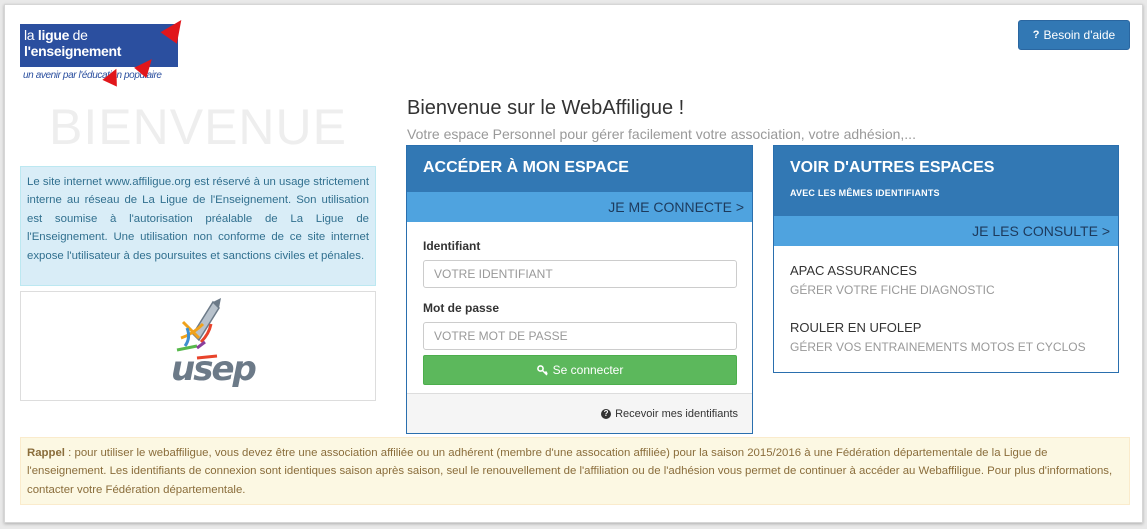 The width and height of the screenshot is (1147, 529). What do you see at coordinates (1036, 35) in the screenshot?
I see `question-icon: ?` at bounding box center [1036, 35].